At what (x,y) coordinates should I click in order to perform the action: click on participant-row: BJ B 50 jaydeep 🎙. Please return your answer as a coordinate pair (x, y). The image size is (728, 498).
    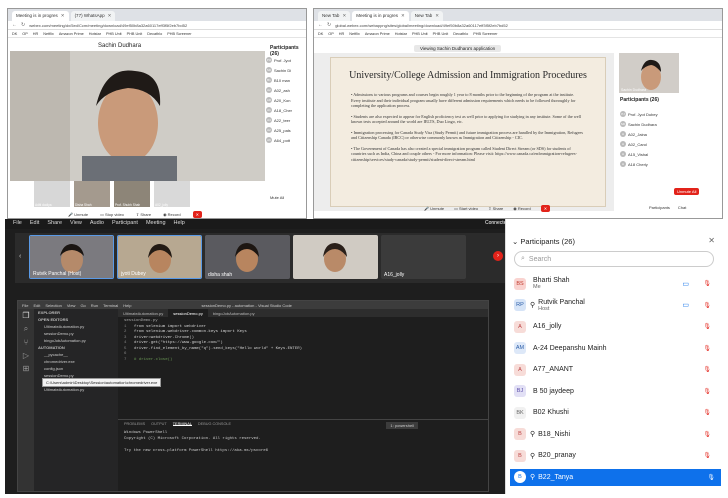
    Looking at the image, I should click on (615, 391).